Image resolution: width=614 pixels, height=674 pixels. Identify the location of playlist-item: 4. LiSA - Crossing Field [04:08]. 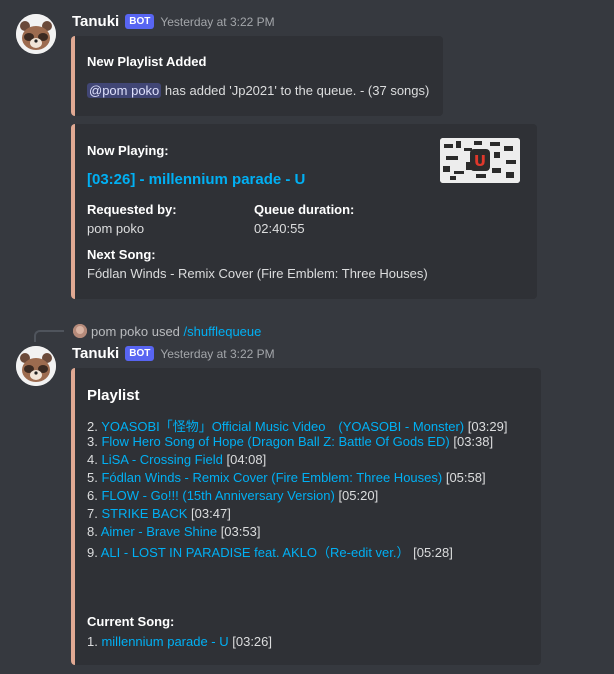
(176, 459).